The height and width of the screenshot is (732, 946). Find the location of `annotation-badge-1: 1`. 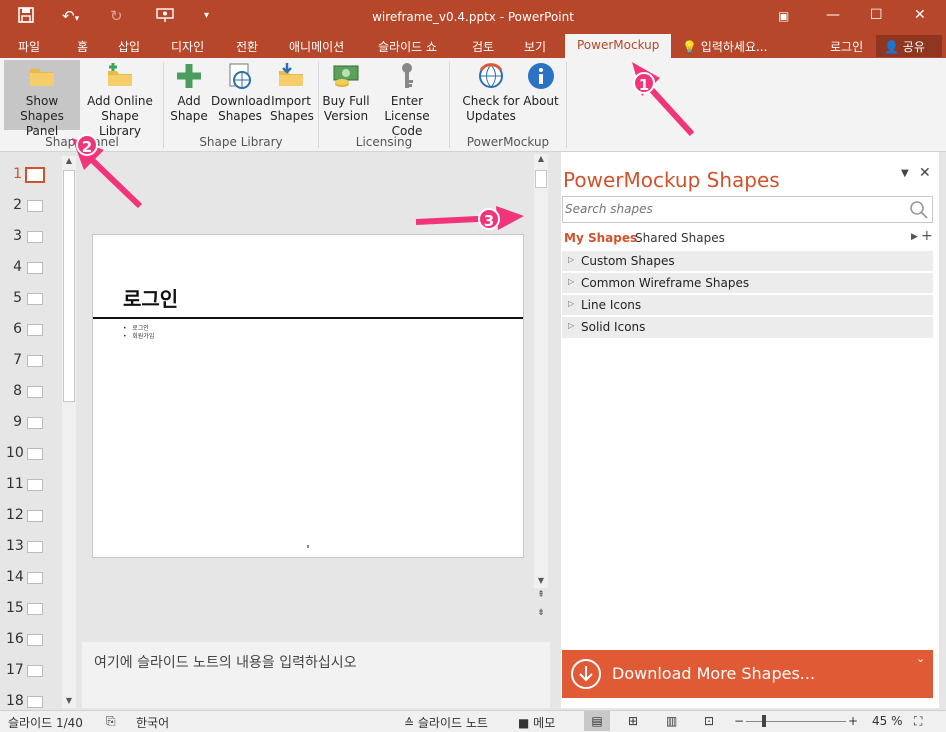

annotation-badge-1: 1 is located at coordinates (644, 83).